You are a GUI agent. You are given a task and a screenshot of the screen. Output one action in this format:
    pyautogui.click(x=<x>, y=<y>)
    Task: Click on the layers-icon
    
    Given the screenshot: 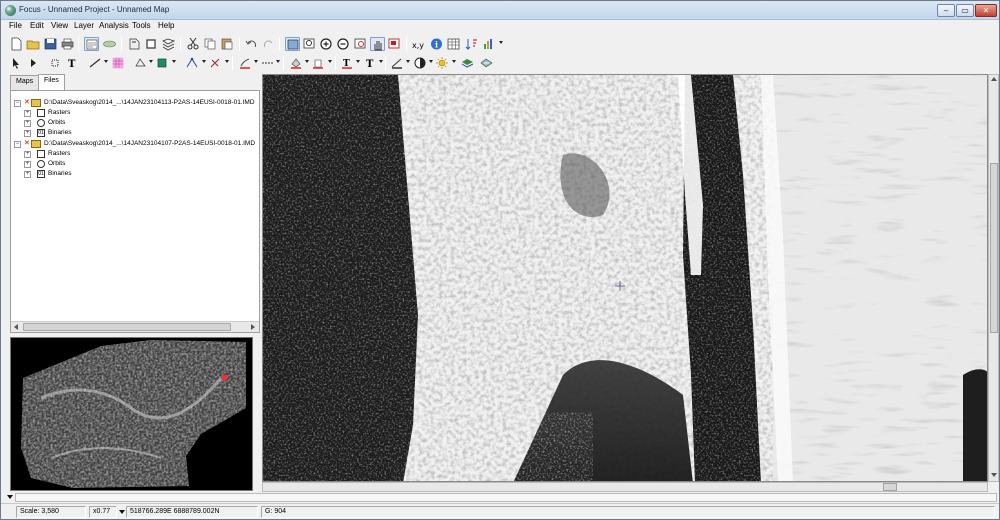 What is the action you would take?
    pyautogui.click(x=109, y=44)
    